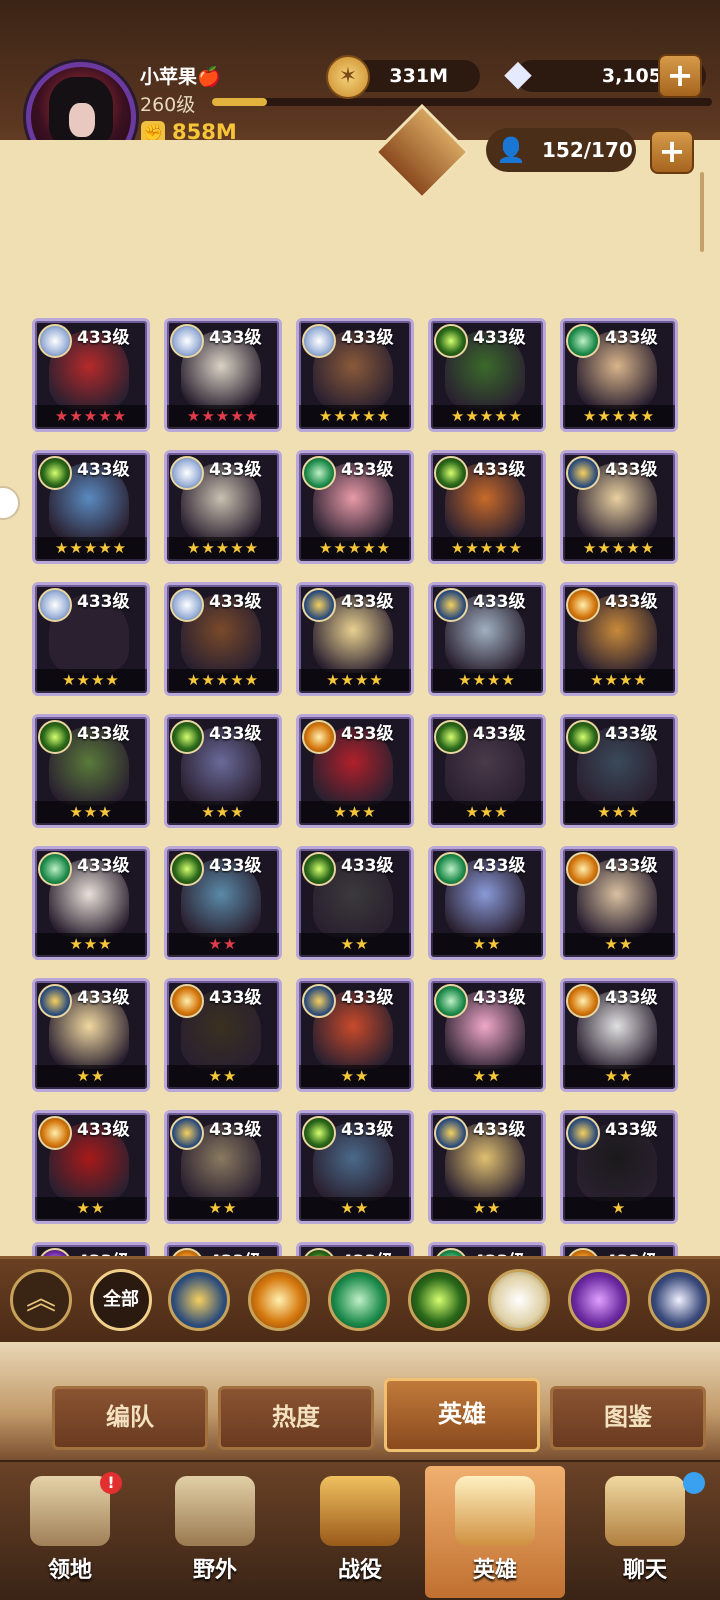 This screenshot has width=720, height=1600. Describe the element at coordinates (644, 1570) in the screenshot. I see `nav-label: 聊天` at that location.